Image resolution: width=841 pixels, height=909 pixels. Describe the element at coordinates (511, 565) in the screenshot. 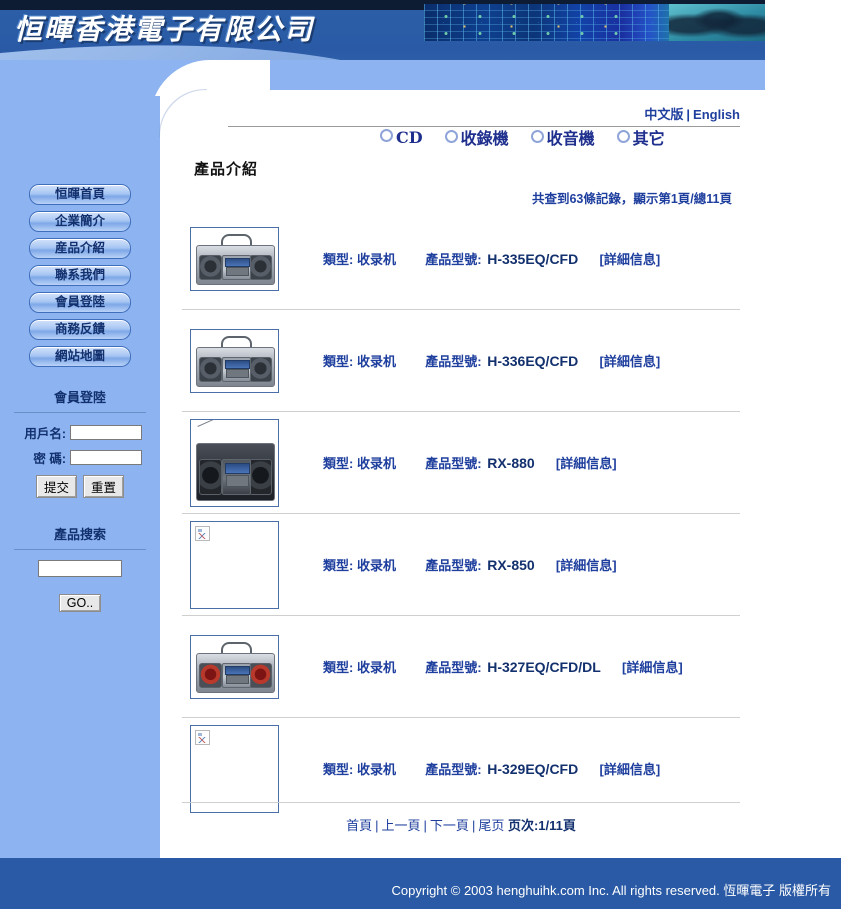

I see `product-model-value: RX-850` at that location.